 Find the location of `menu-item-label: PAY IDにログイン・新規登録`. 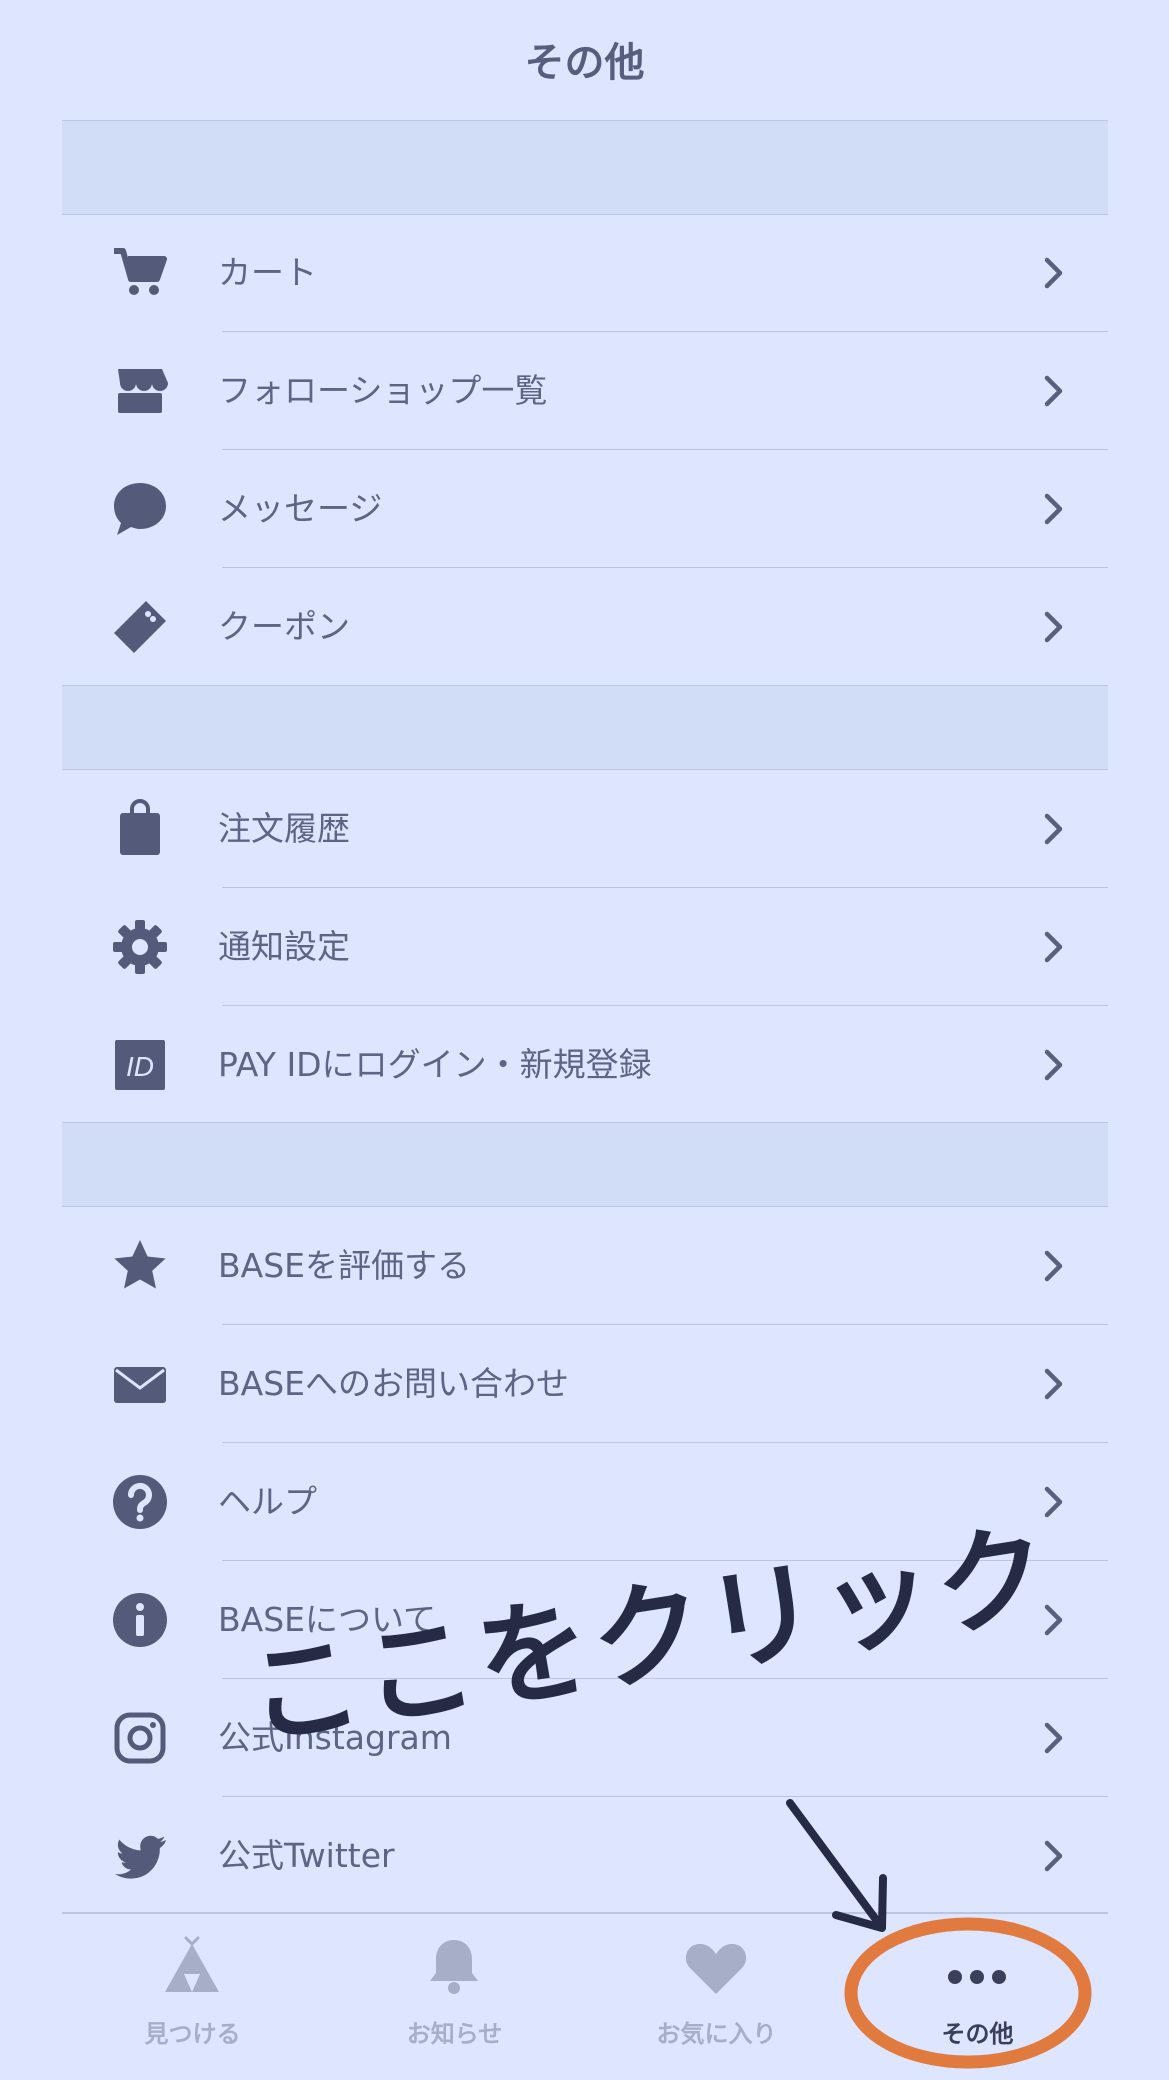

menu-item-label: PAY IDにログイン・新規登録 is located at coordinates (435, 1064).